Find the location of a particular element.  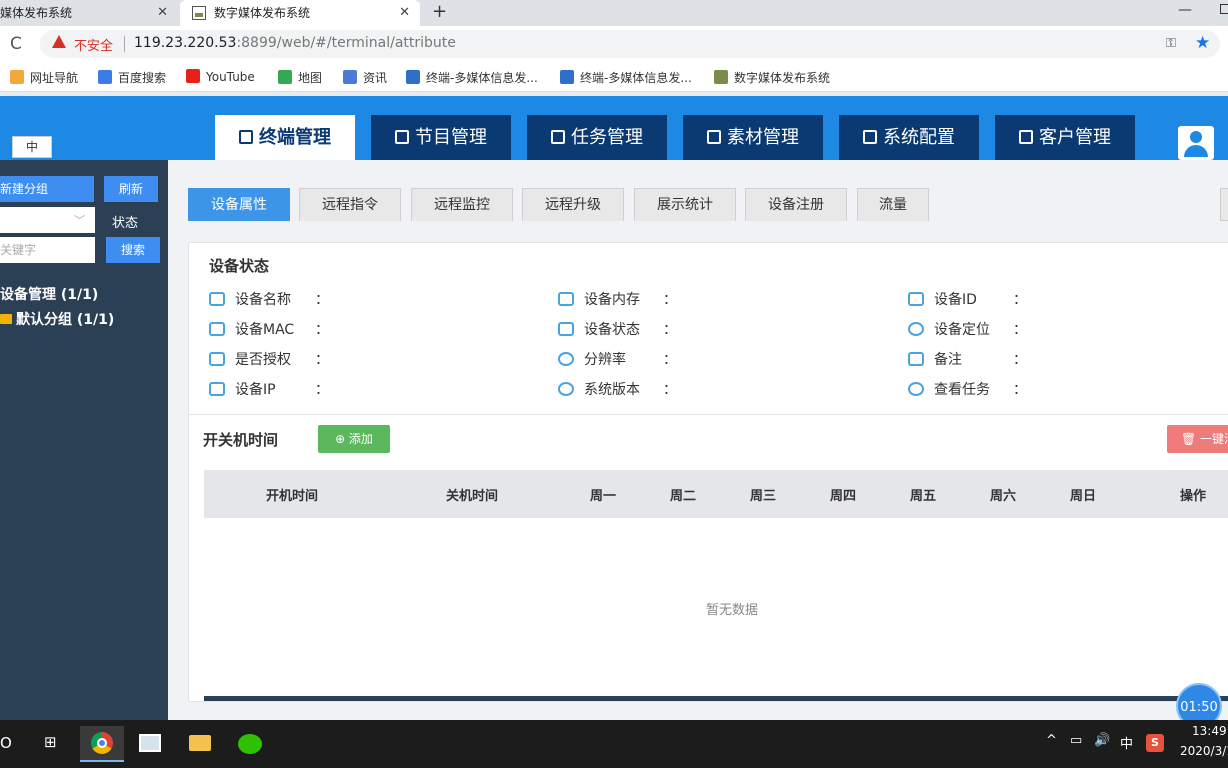

window-icon is located at coordinates (150, 743).